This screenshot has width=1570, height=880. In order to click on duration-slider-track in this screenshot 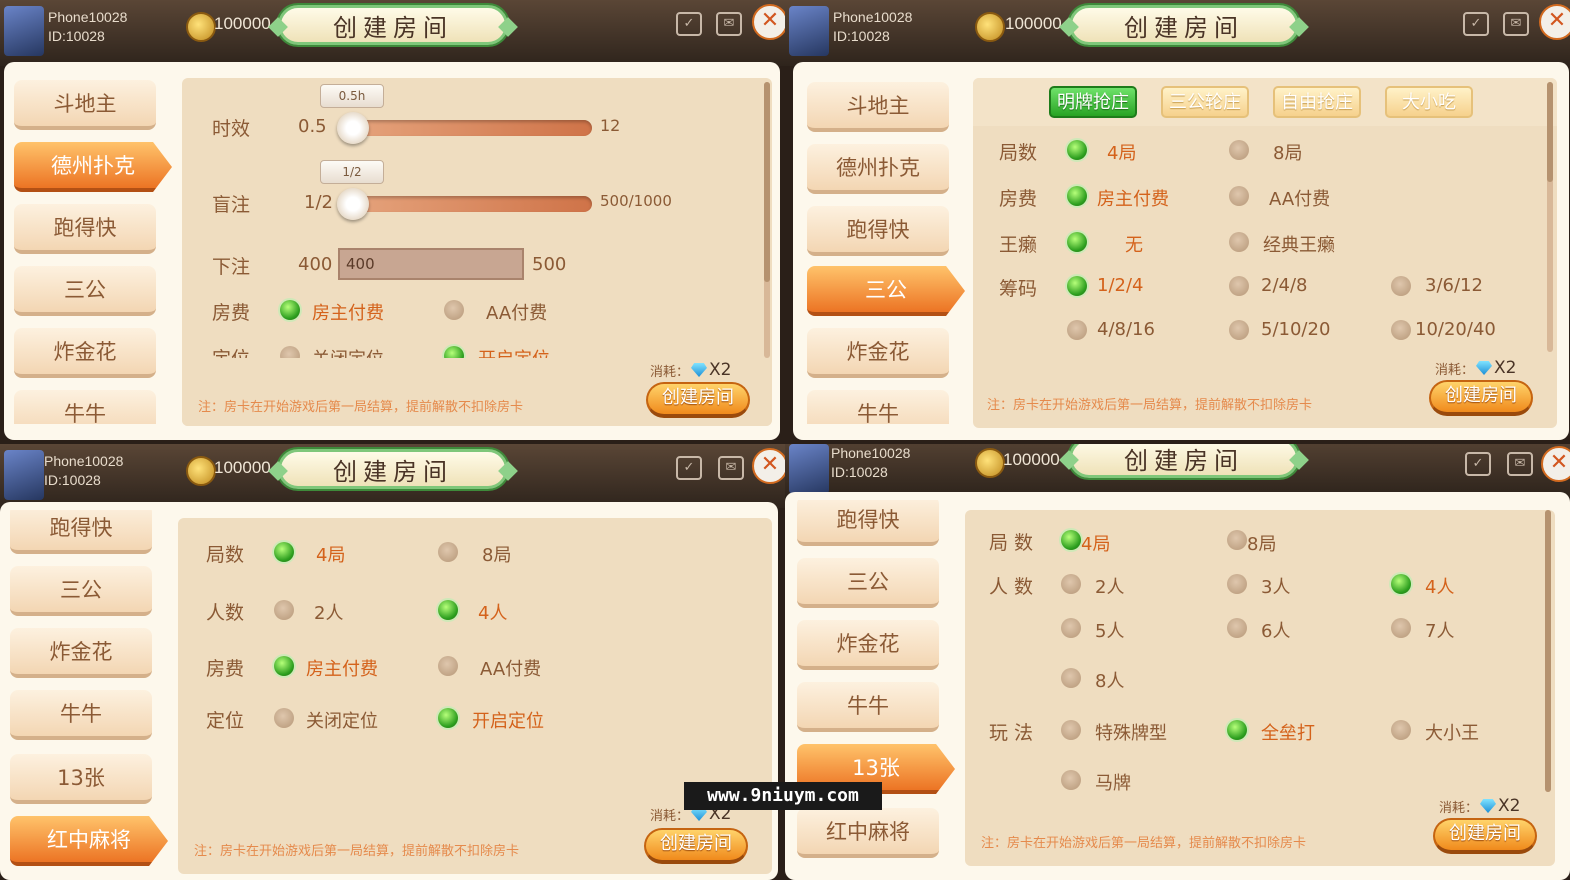, I will do `click(467, 128)`.